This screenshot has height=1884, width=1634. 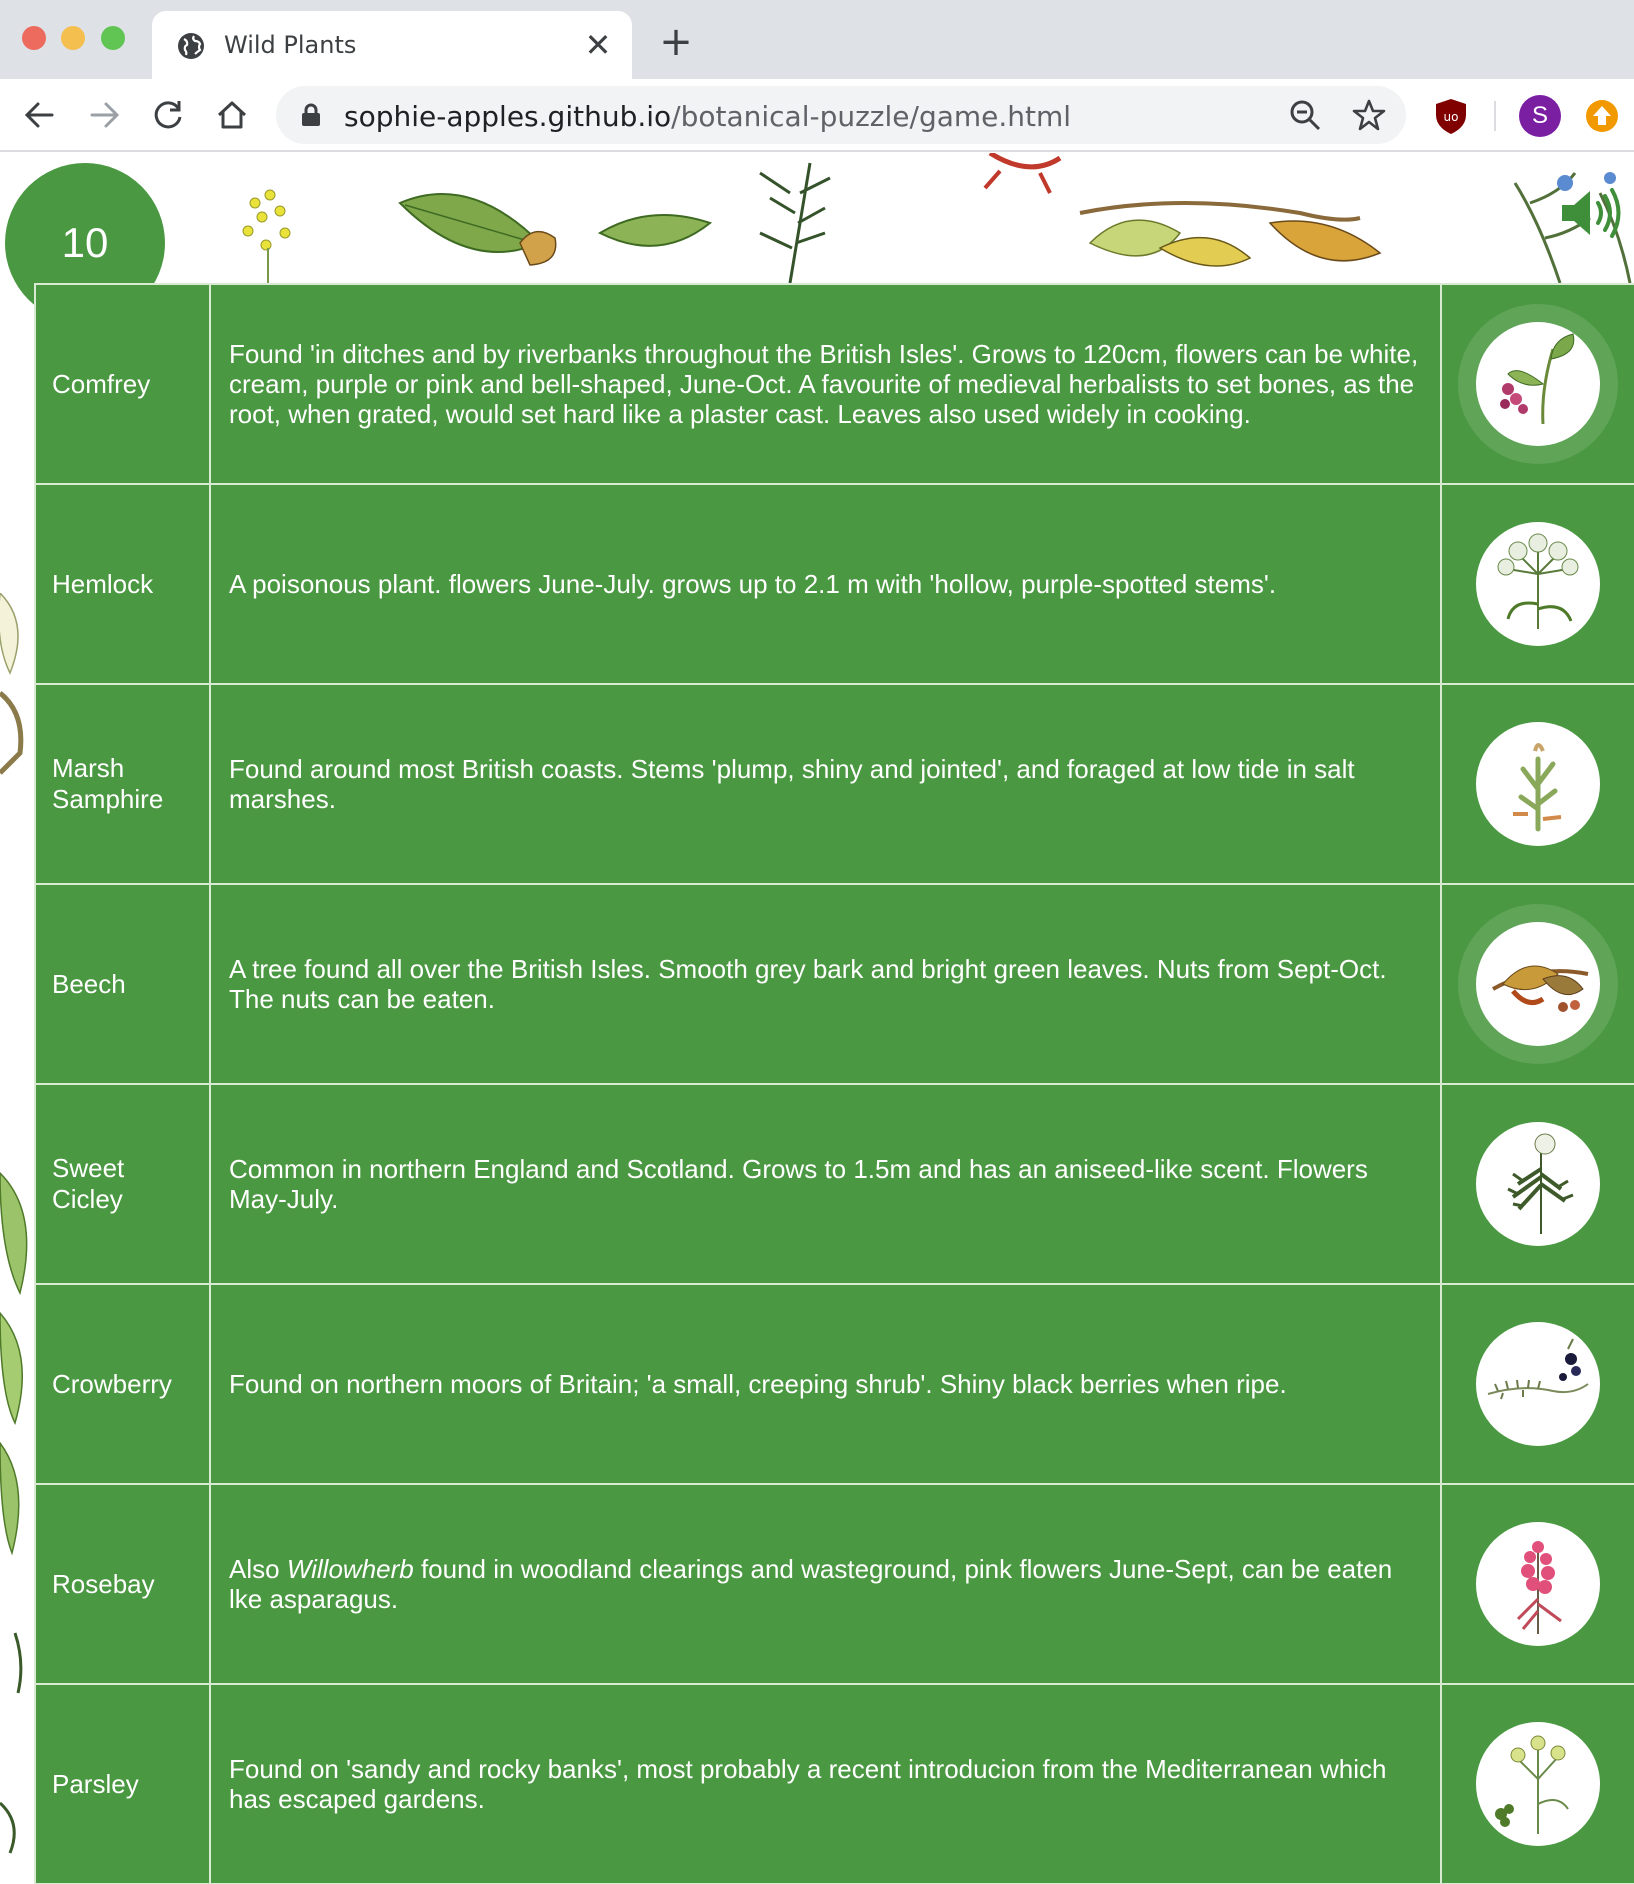 What do you see at coordinates (817, 39) in the screenshot?
I see `tab-strip: Wild Plants ✕ +` at bounding box center [817, 39].